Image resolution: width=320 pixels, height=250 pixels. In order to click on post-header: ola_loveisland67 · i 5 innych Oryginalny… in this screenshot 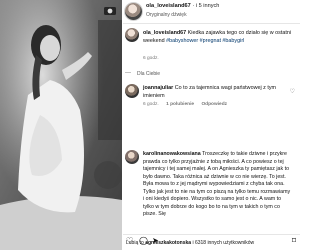, I will do `click(211, 12)`.